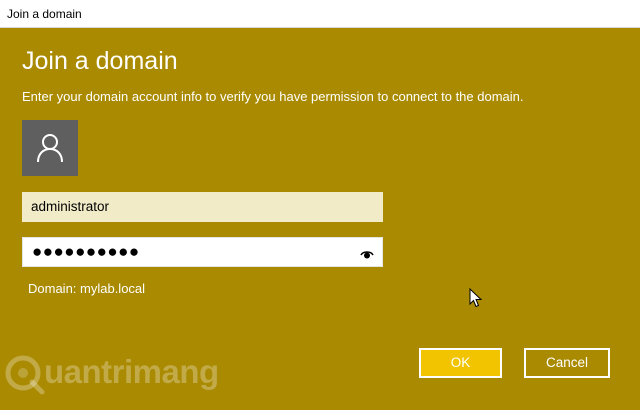 Image resolution: width=640 pixels, height=410 pixels. I want to click on user-avatar, so click(50, 148).